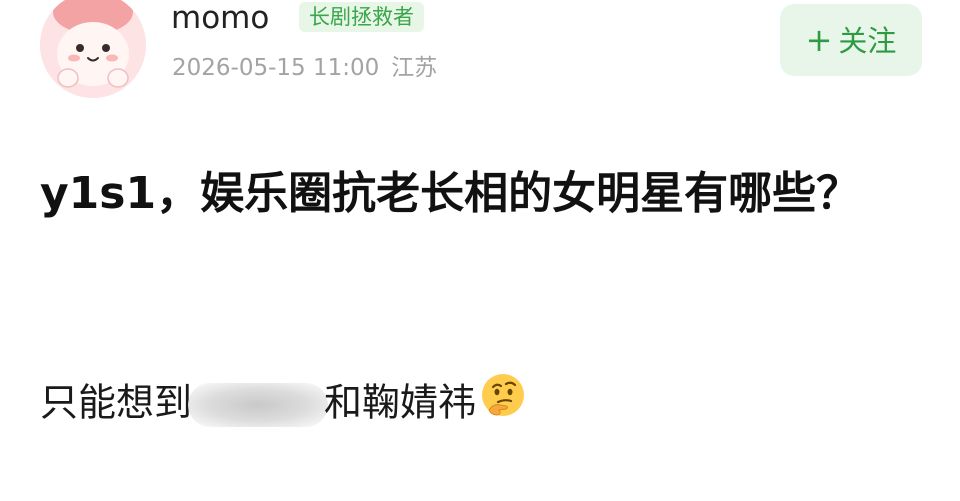 The height and width of the screenshot is (501, 960). I want to click on user-badge: 长剧拯救者, so click(361, 17).